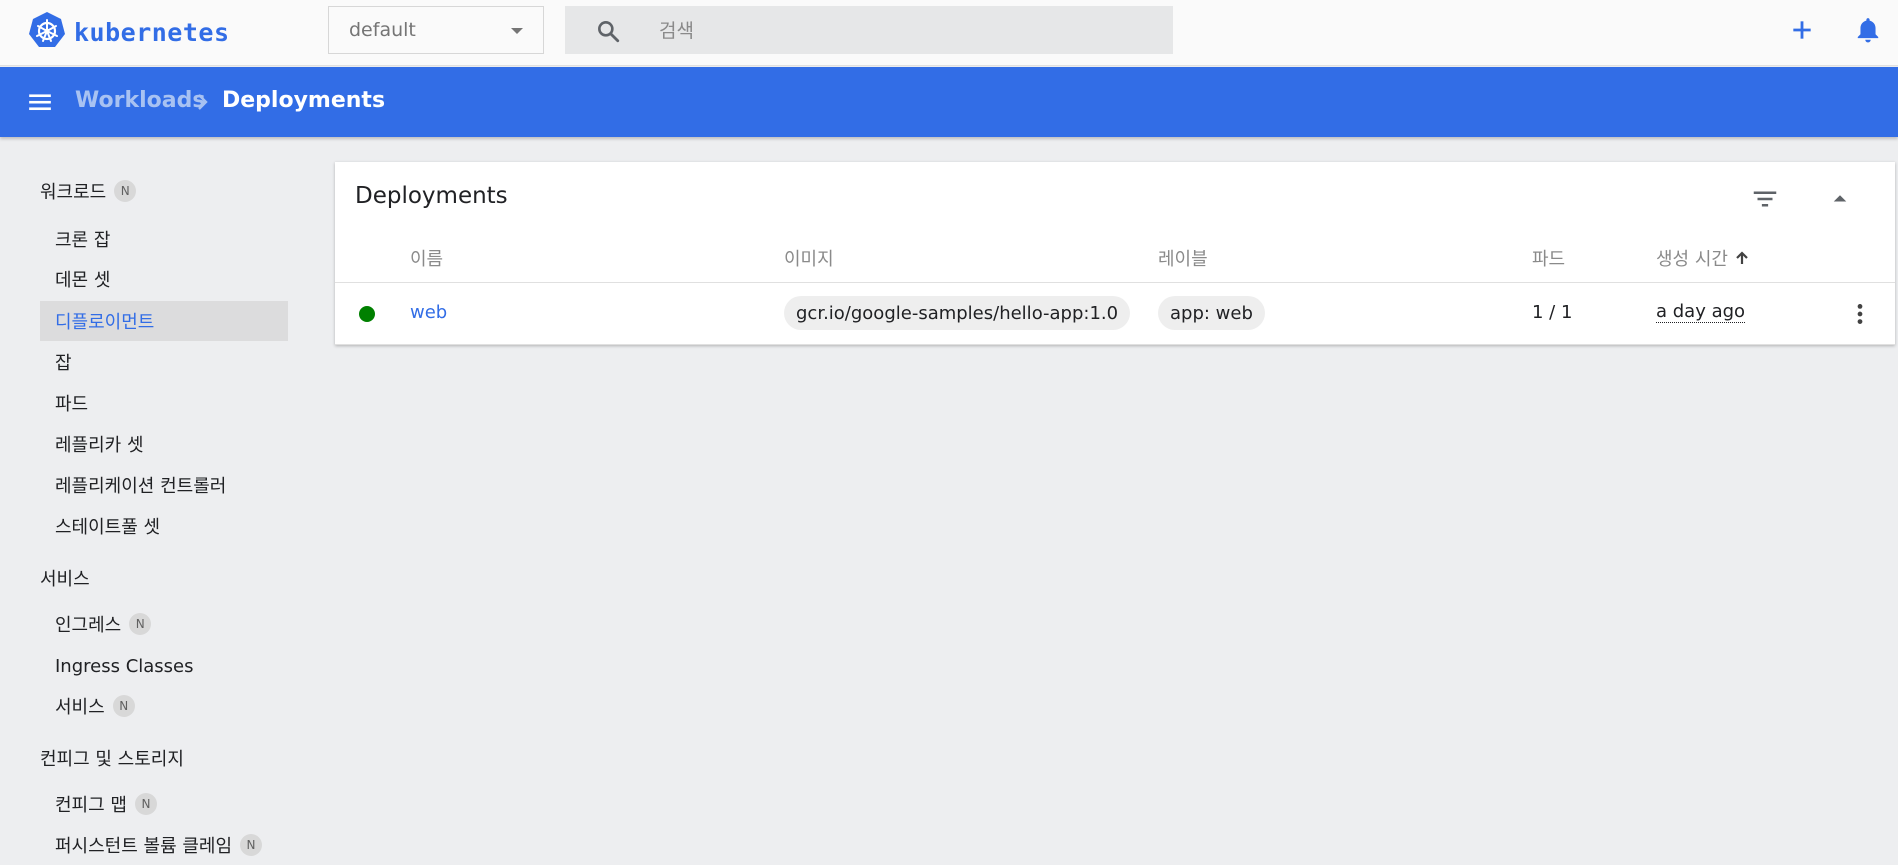 The image size is (1898, 865). Describe the element at coordinates (73, 192) in the screenshot. I see `sidebar-section-title: 워크로드` at that location.